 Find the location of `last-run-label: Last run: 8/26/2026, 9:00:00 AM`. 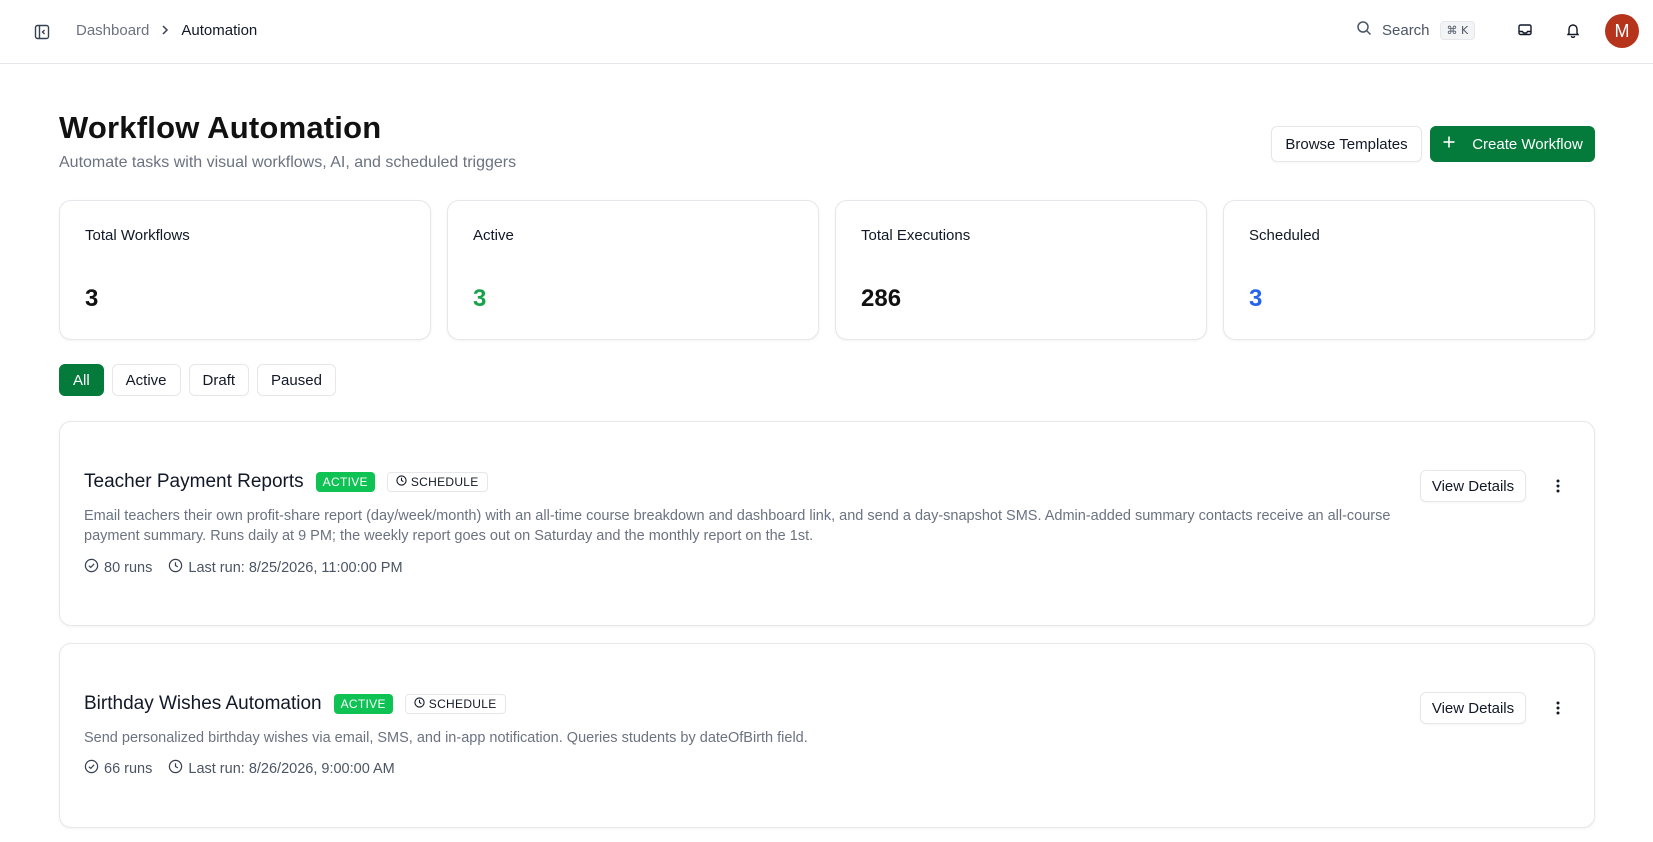

last-run-label: Last run: 8/26/2026, 9:00:00 AM is located at coordinates (291, 768).